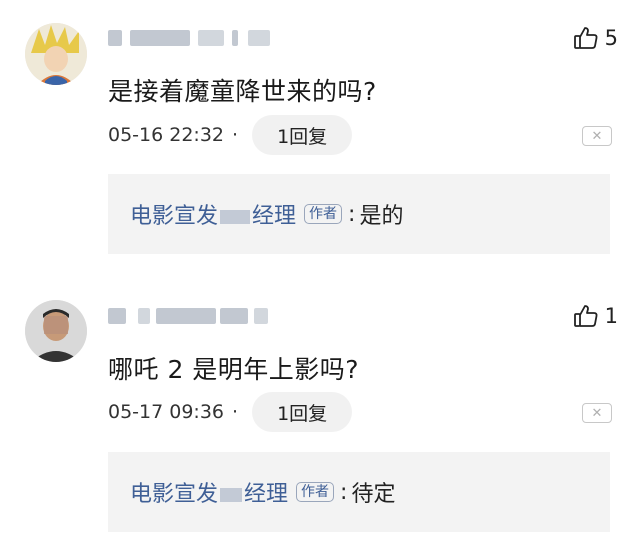  Describe the element at coordinates (373, 494) in the screenshot. I see `reply-text: 待定` at that location.